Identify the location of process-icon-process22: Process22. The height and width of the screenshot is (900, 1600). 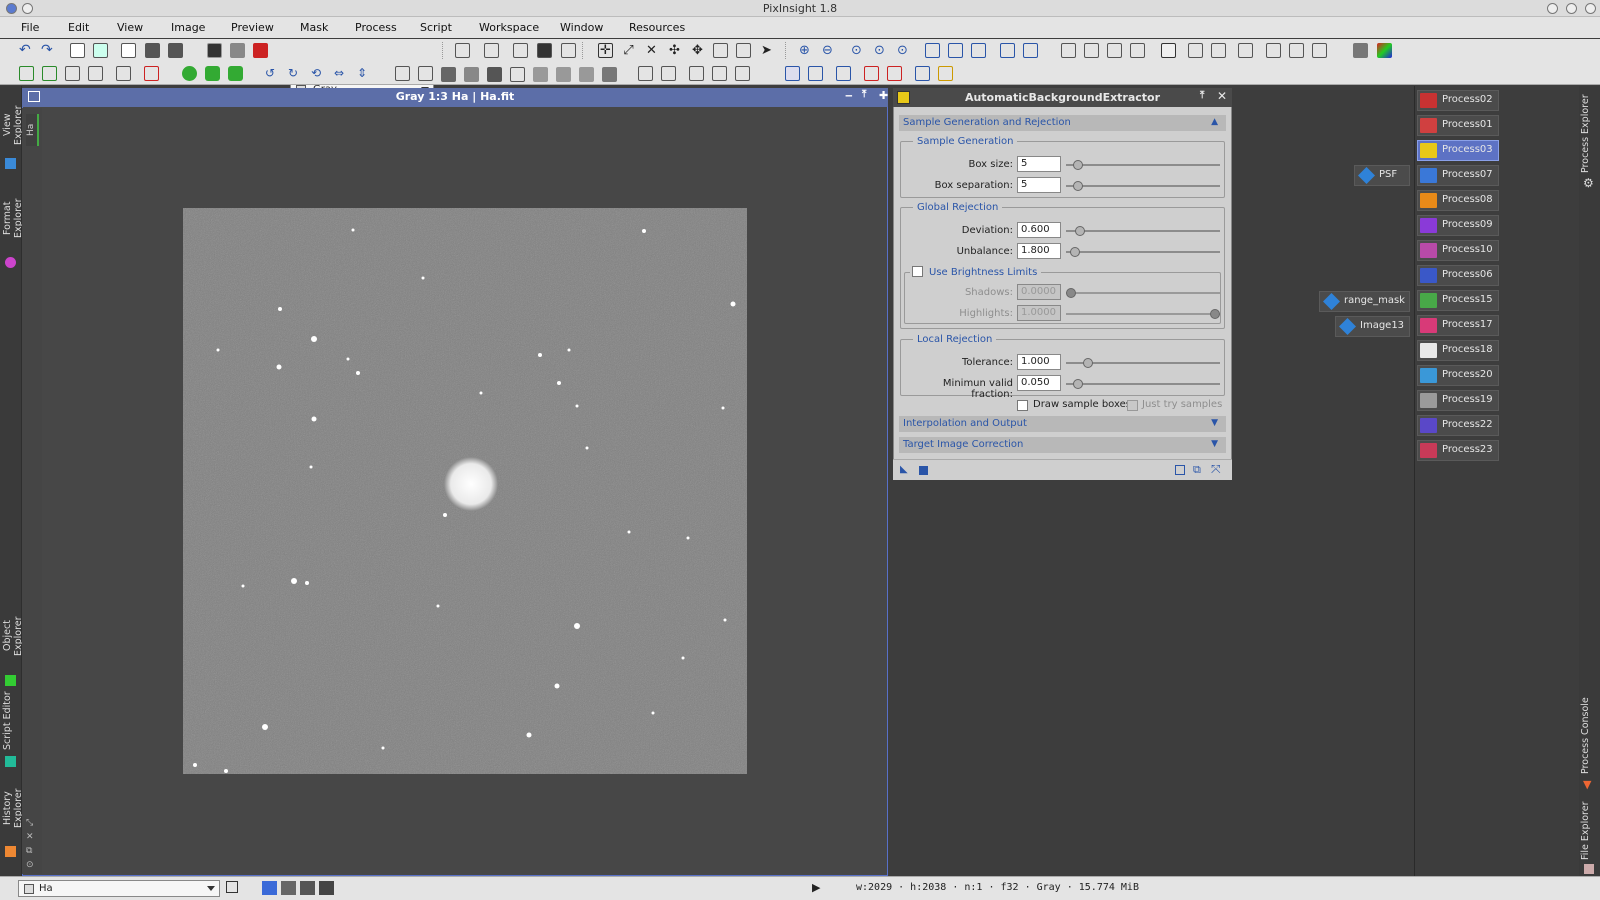
(1458, 425).